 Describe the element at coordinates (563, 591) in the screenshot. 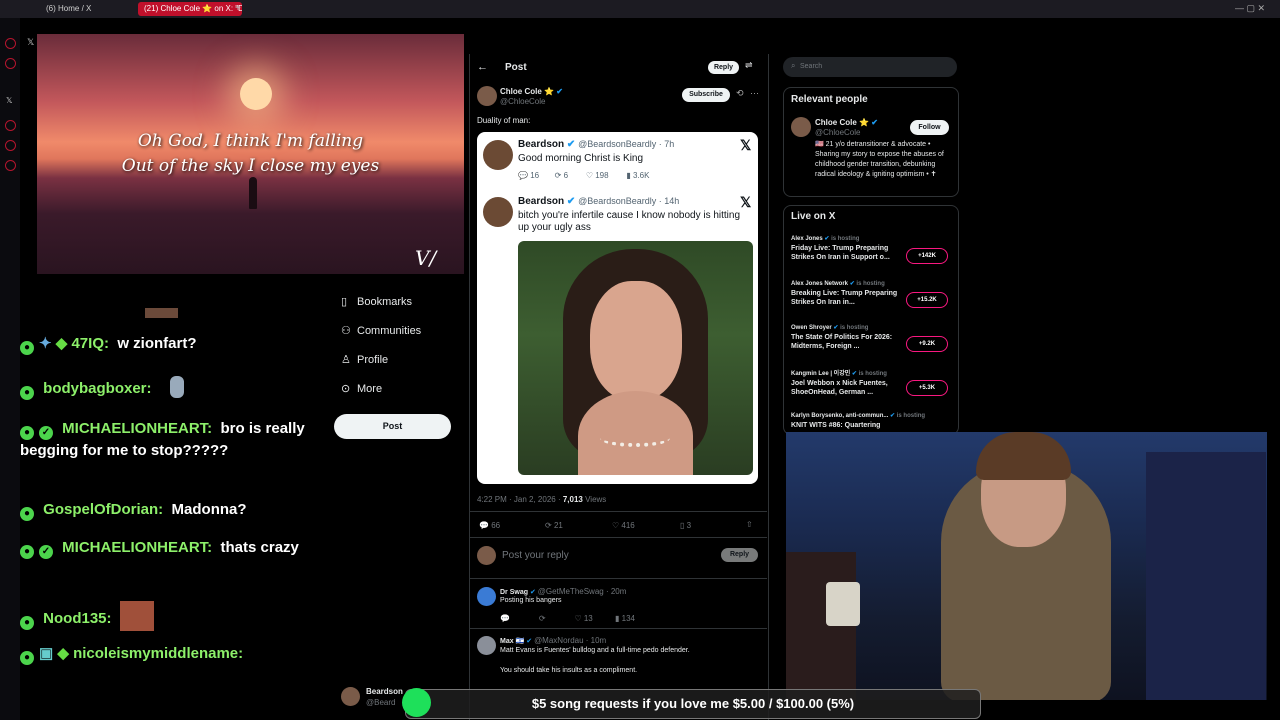

I see `reply-author: Dr Swag ✔ @GetMeTheSwag · 20m` at that location.